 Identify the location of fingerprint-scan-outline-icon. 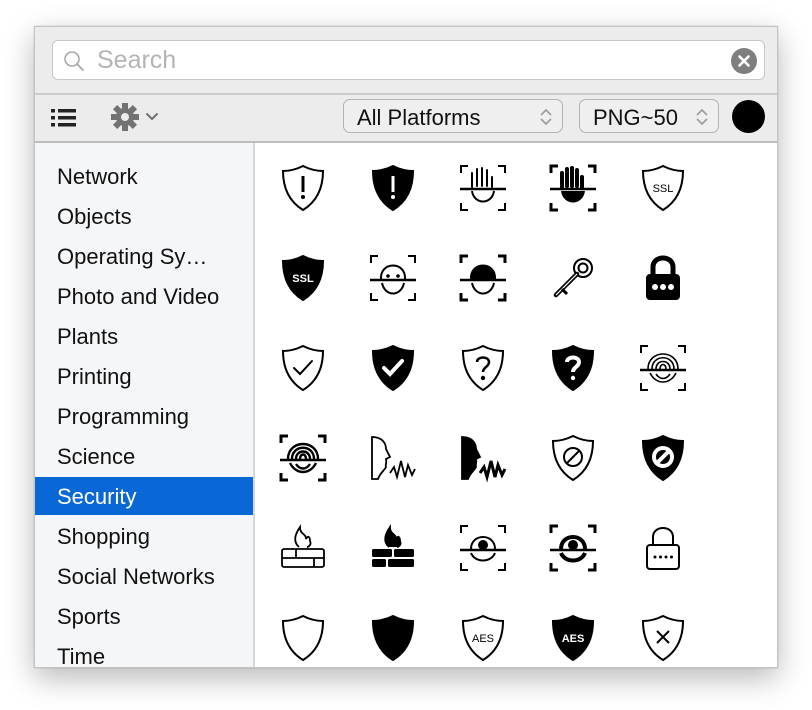
(663, 368).